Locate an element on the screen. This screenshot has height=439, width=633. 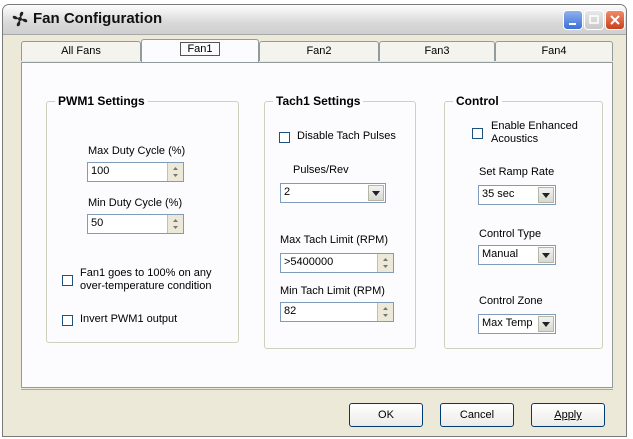
minimize-icon is located at coordinates (572, 24).